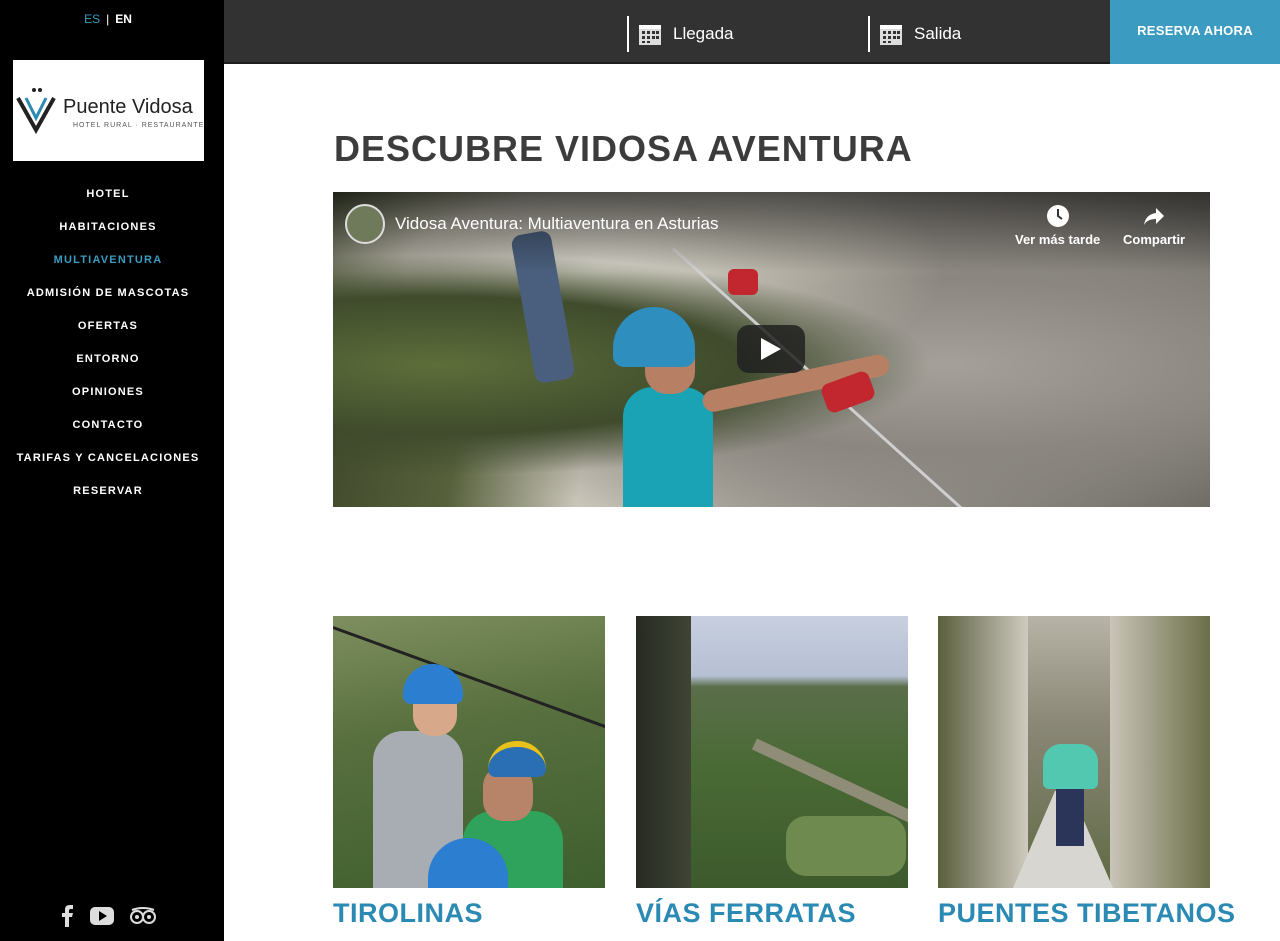 This screenshot has width=1280, height=941. I want to click on youtube-icon, so click(102, 916).